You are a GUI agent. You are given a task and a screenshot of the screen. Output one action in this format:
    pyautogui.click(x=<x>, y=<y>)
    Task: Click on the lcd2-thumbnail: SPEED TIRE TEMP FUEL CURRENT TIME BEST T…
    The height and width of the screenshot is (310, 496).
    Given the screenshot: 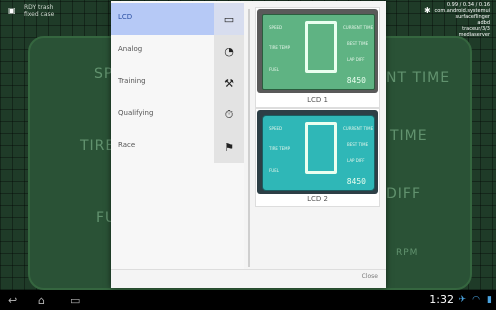 What is the action you would take?
    pyautogui.click(x=317, y=152)
    